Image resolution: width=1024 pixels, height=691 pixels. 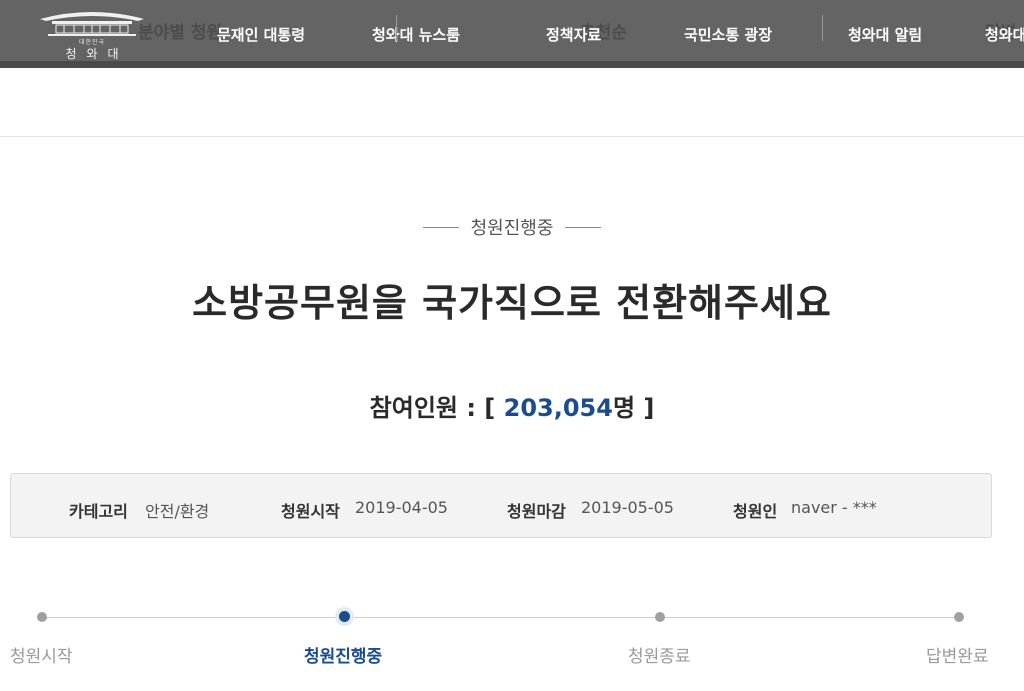 What do you see at coordinates (957, 657) in the screenshot?
I see `step-label-answered: 답변완료` at bounding box center [957, 657].